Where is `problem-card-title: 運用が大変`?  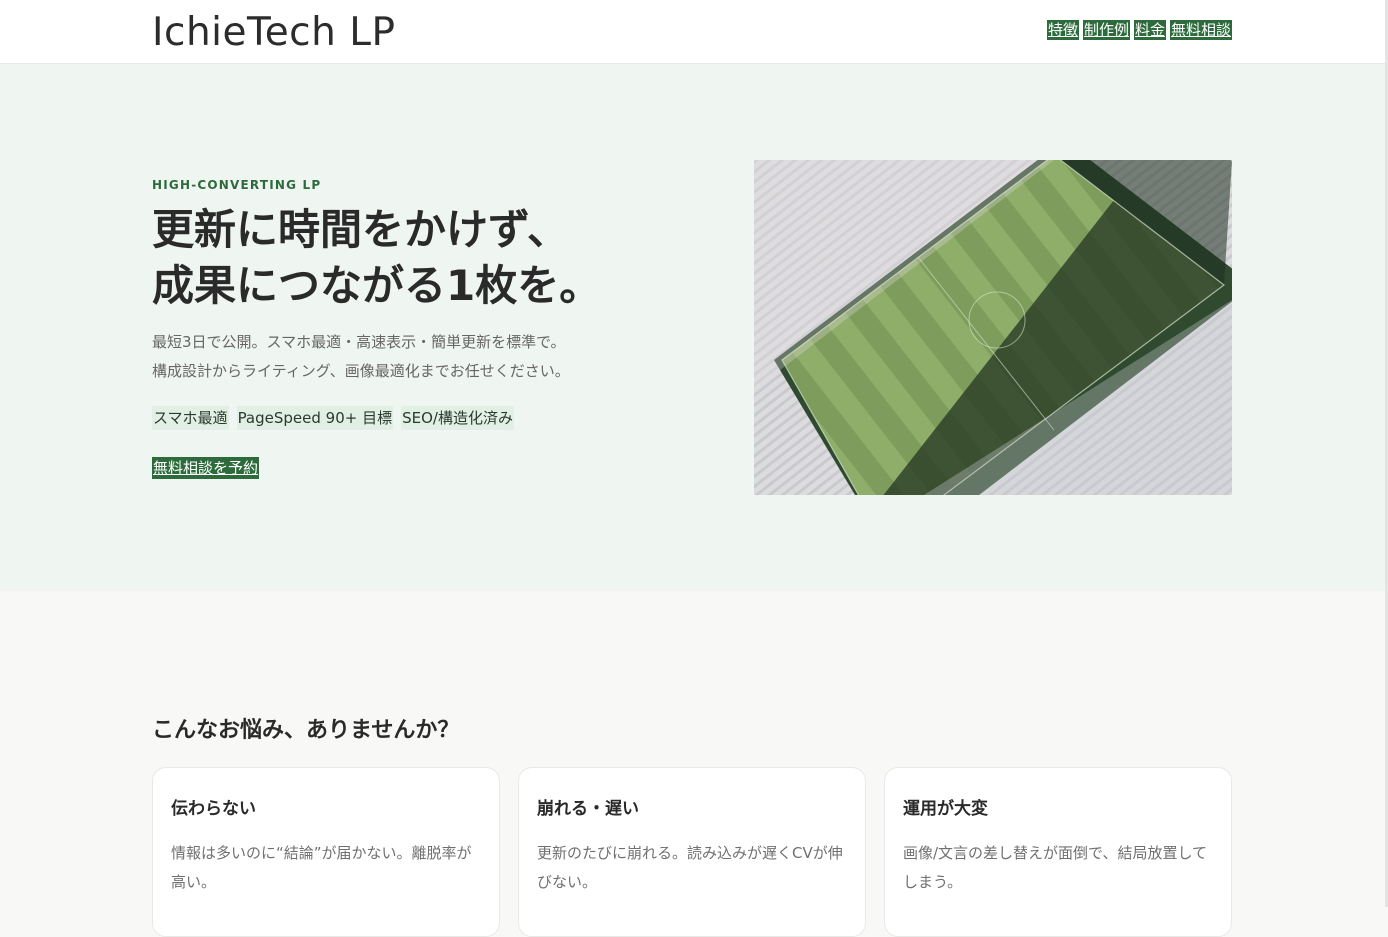 problem-card-title: 運用が大変 is located at coordinates (945, 809).